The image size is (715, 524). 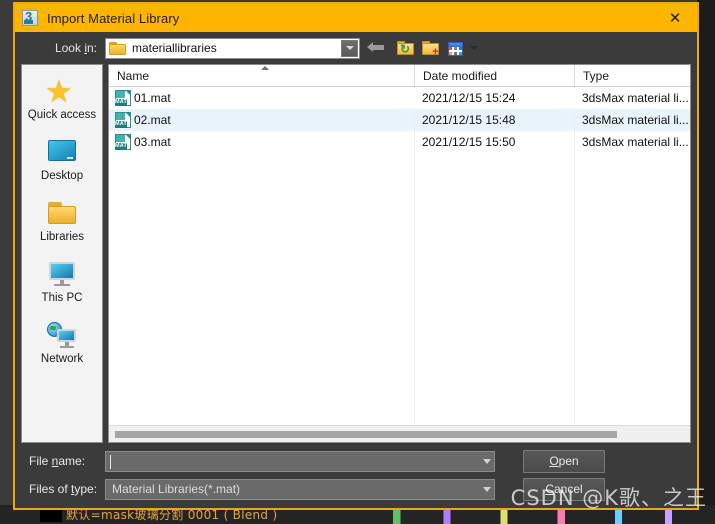 I want to click on place-item-this-pc: This PC, so click(x=62, y=282).